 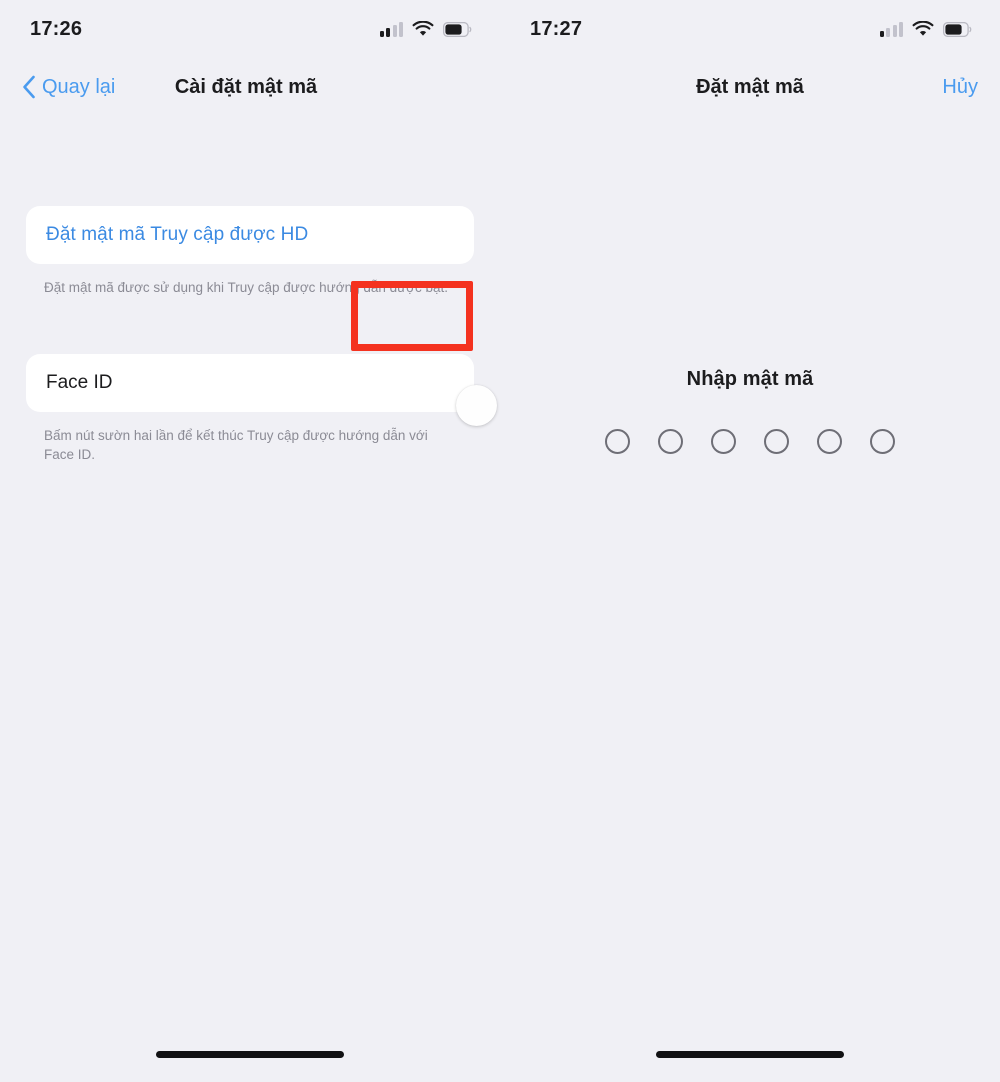 What do you see at coordinates (750, 29) in the screenshot?
I see `right-status-bar: 17:27` at bounding box center [750, 29].